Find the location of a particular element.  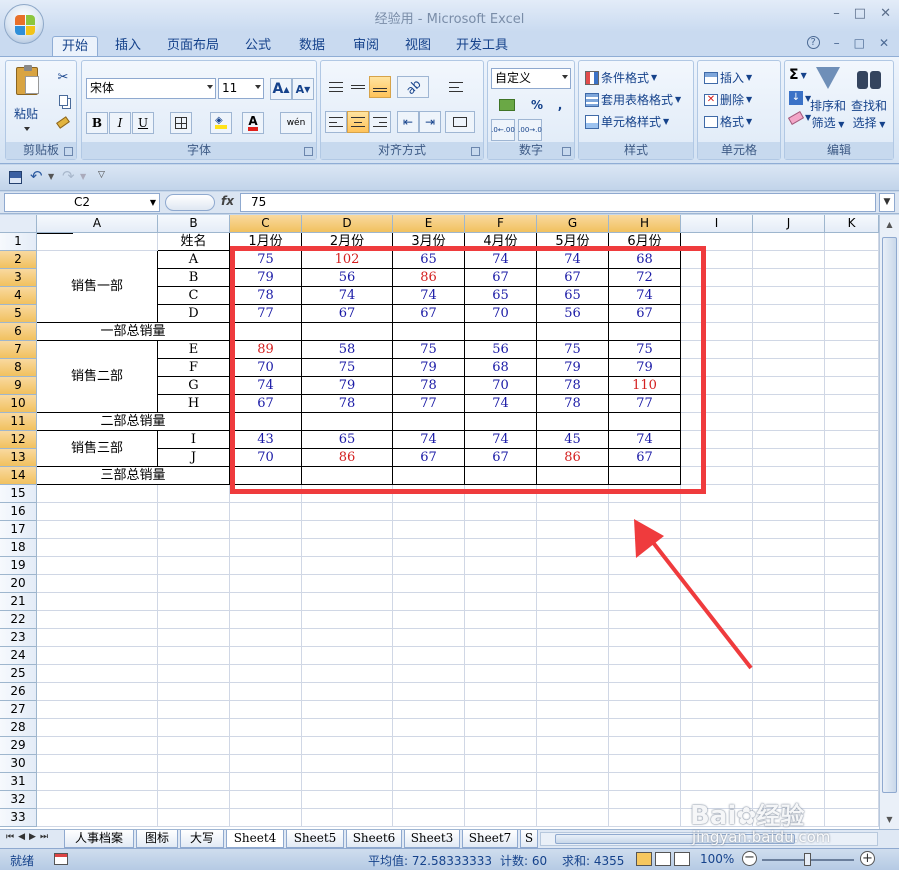

zoom-slider-thumb is located at coordinates (807, 859).